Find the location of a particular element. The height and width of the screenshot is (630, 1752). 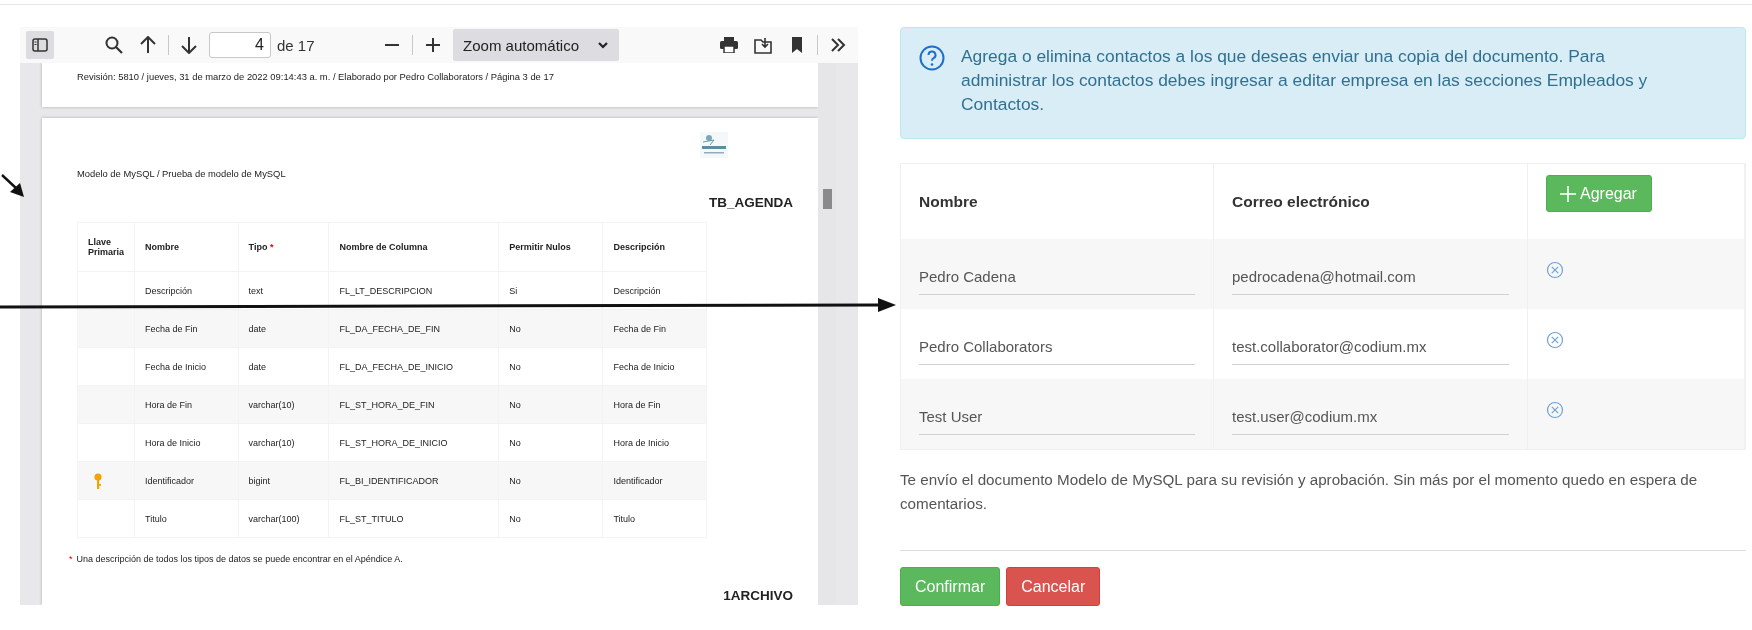

search-icon is located at coordinates (114, 45).